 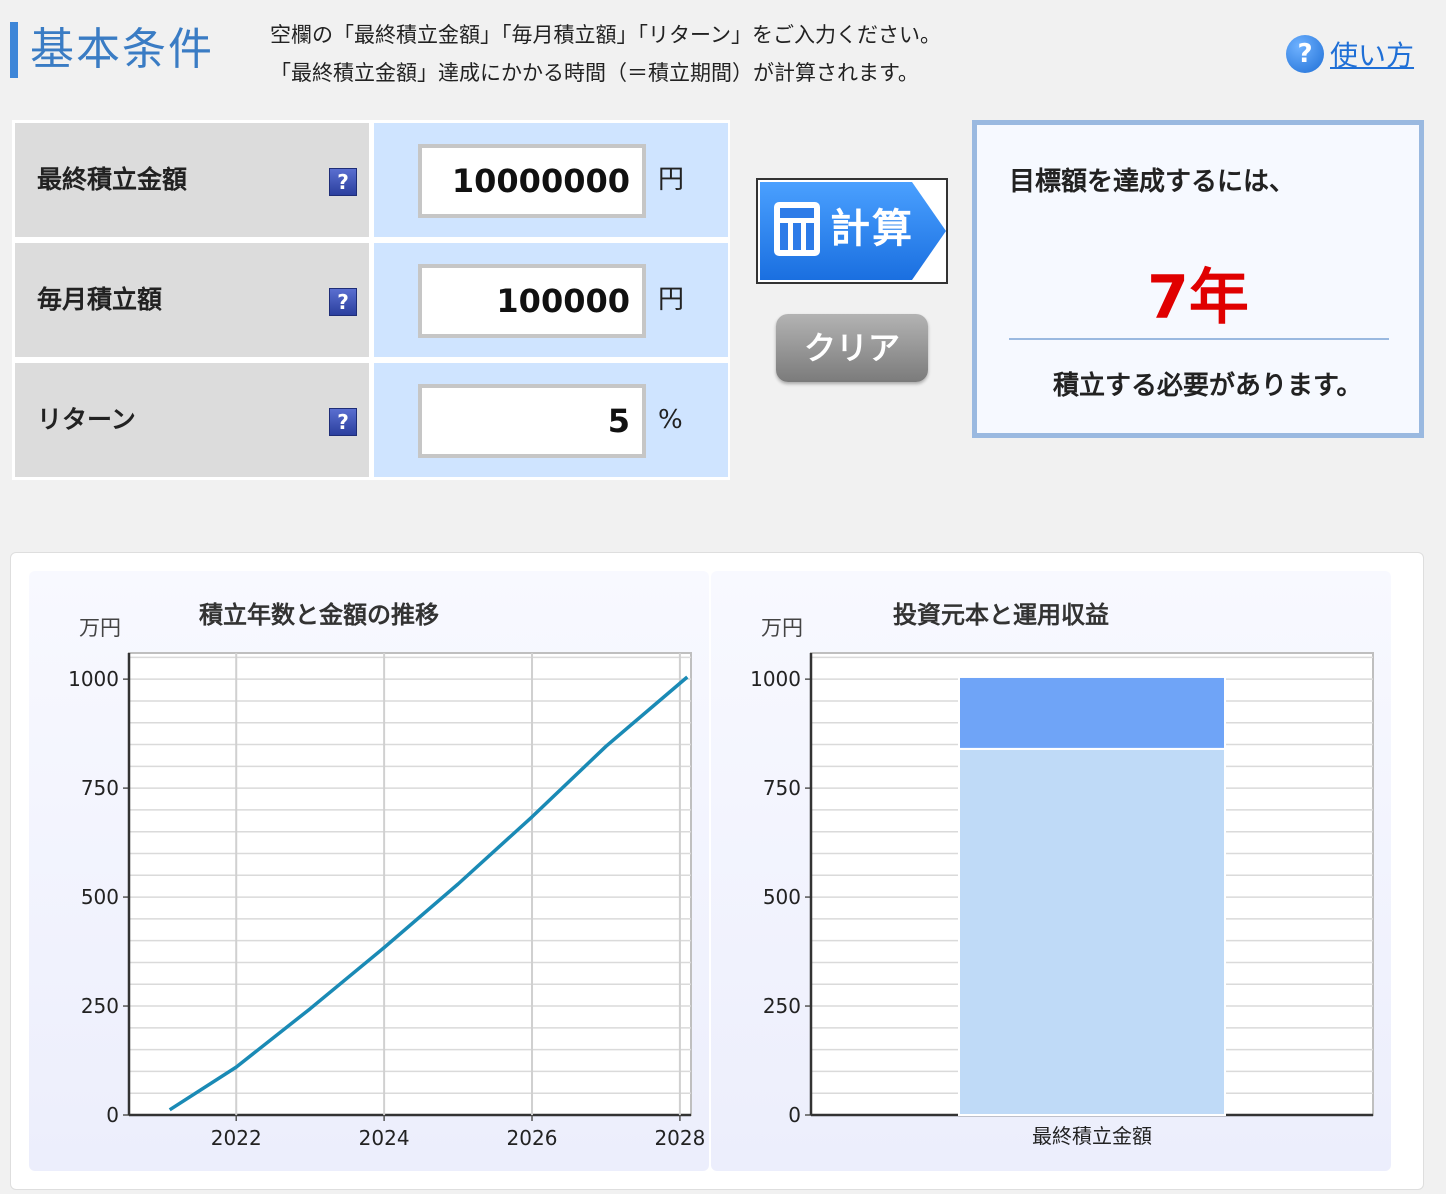 I want to click on x-tick-label: 2028, so click(x=679, y=1138).